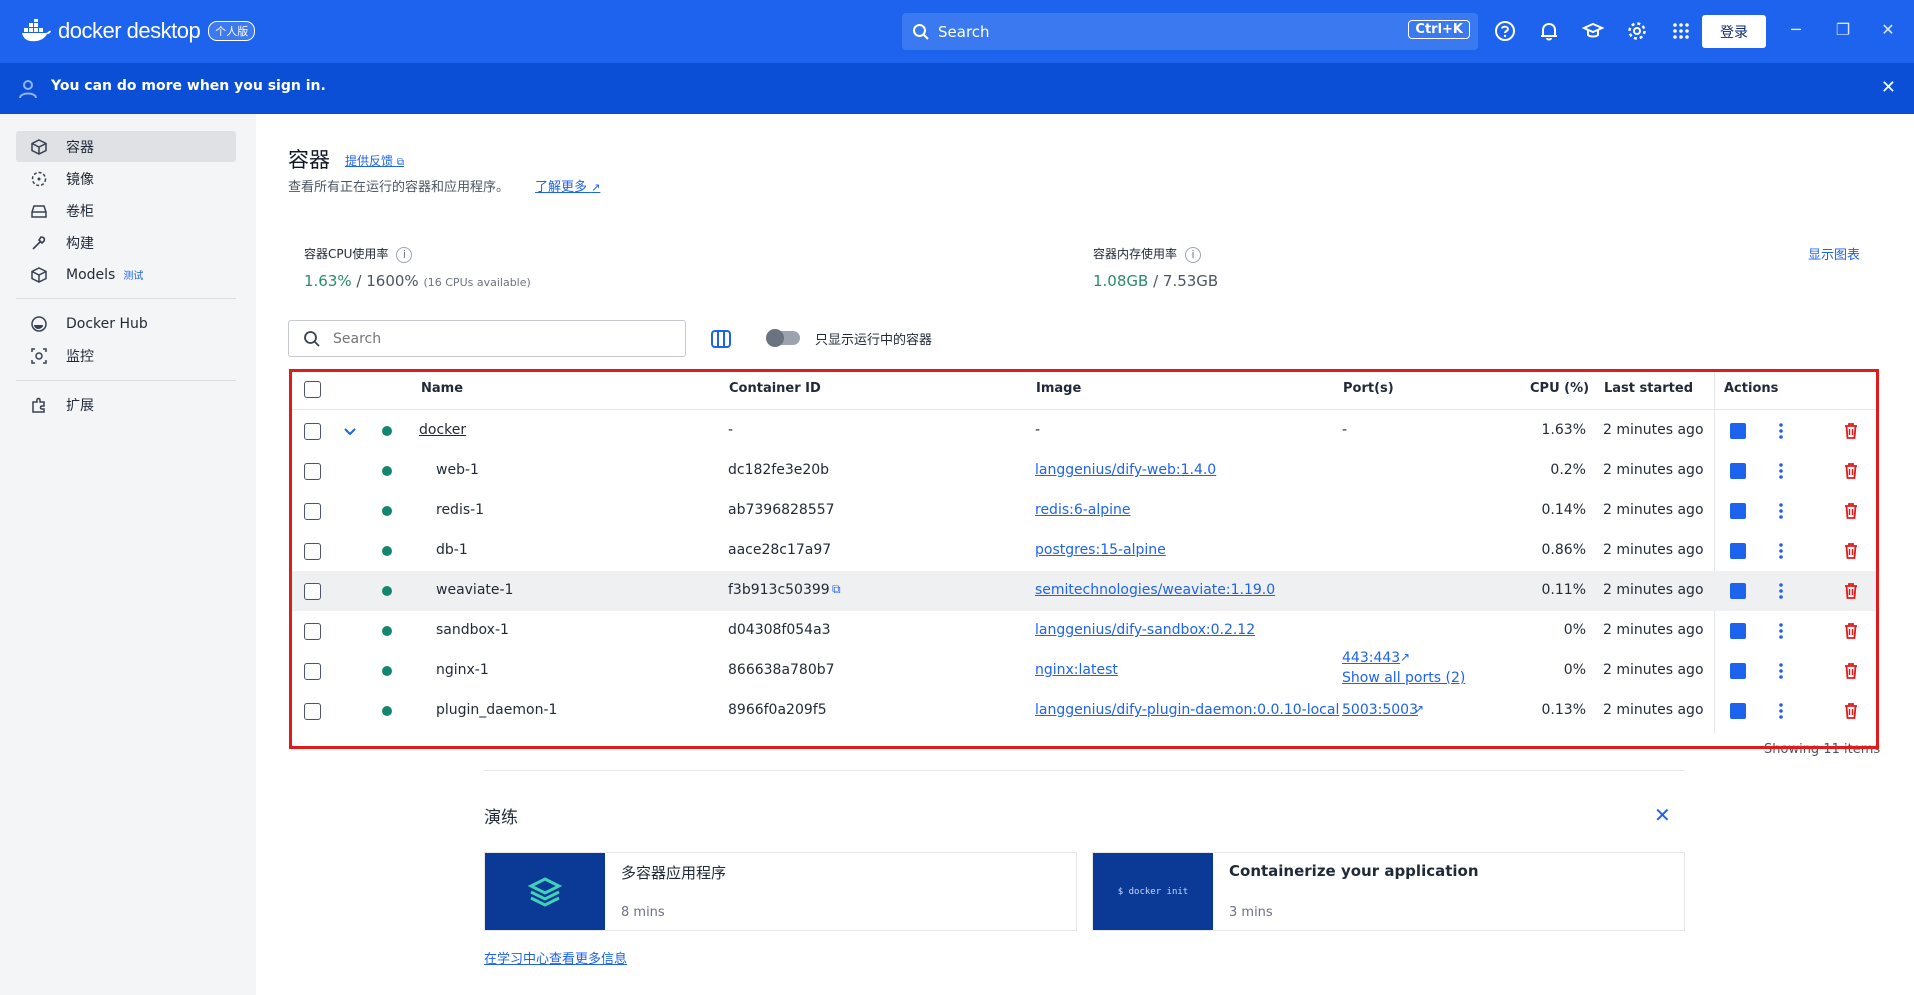  What do you see at coordinates (126, 146) in the screenshot?
I see `sidebar-item-containers: 容器` at bounding box center [126, 146].